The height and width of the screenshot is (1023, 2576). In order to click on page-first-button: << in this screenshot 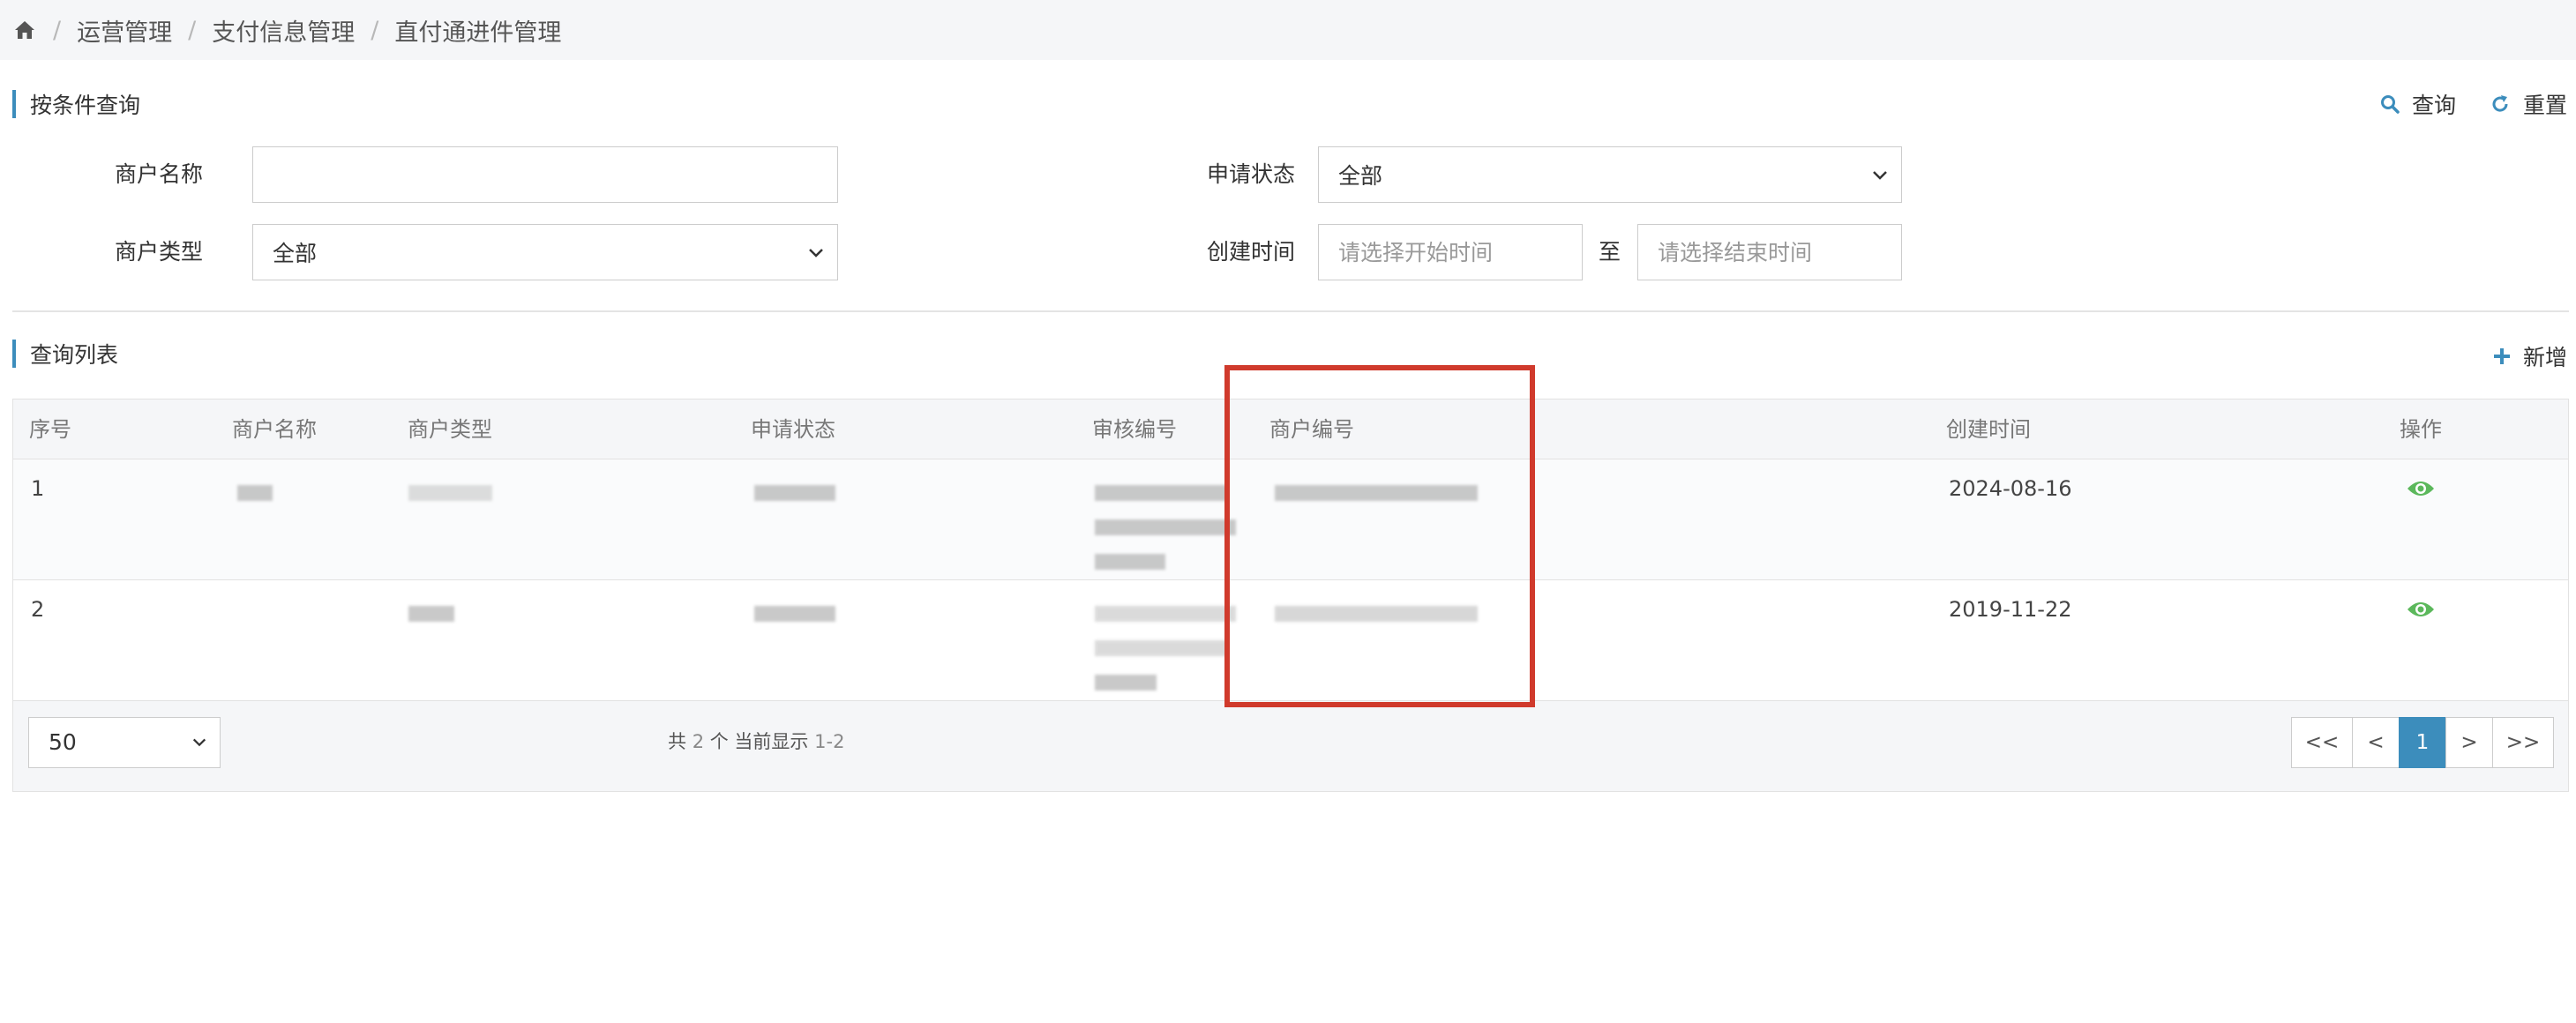, I will do `click(2322, 743)`.